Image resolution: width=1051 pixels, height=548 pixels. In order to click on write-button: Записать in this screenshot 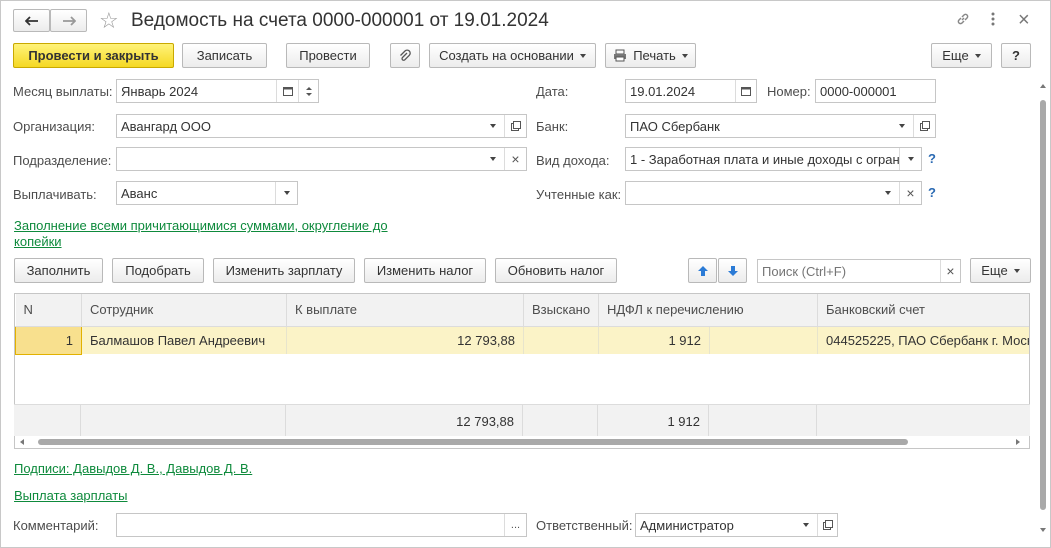, I will do `click(224, 55)`.